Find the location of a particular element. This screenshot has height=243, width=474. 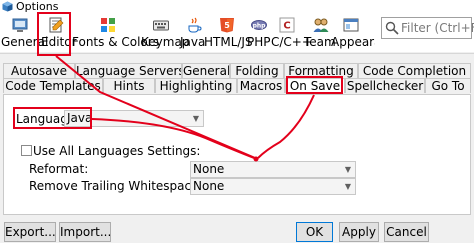

cpp-icon: C is located at coordinates (287, 25).